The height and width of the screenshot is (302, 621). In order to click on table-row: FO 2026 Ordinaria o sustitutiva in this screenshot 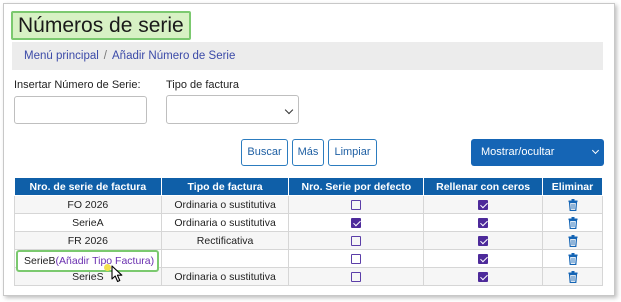, I will do `click(308, 204)`.